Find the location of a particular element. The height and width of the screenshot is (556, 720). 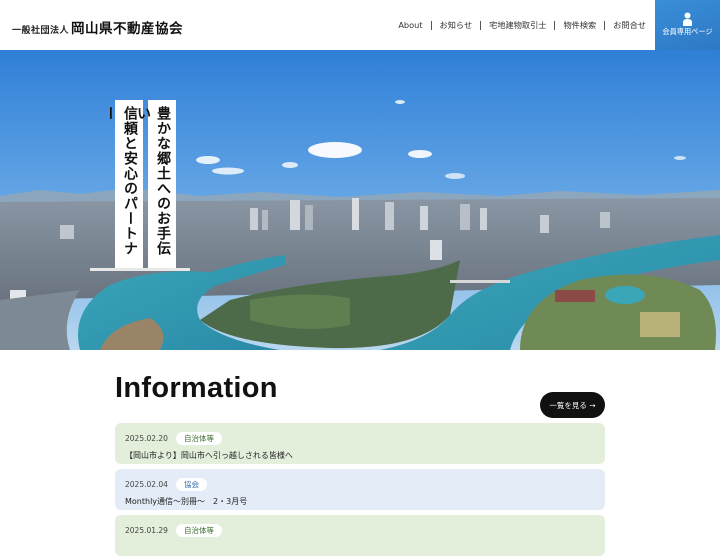

news-item: 2025.02.04 協会 Monthly通信〜別冊〜 2・3月号 is located at coordinates (360, 489).